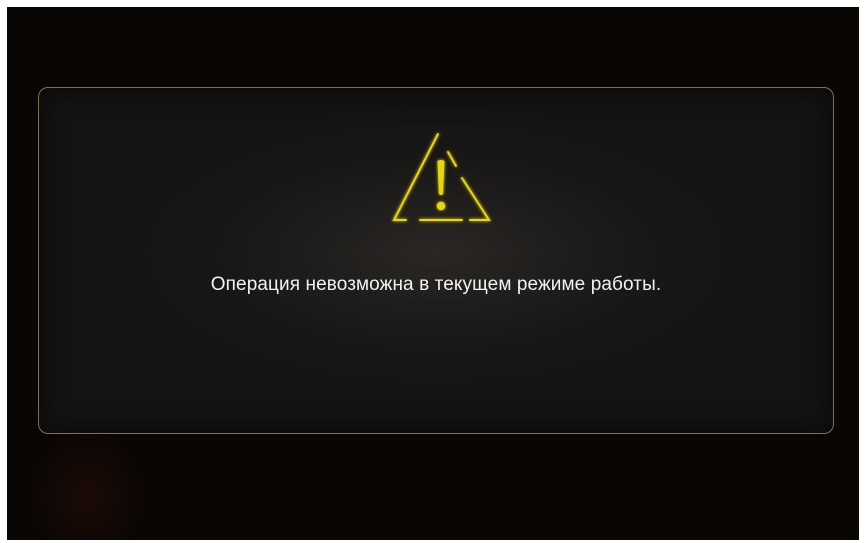 The width and height of the screenshot is (866, 543). Describe the element at coordinates (87, 483) in the screenshot. I see `background-glow` at that location.